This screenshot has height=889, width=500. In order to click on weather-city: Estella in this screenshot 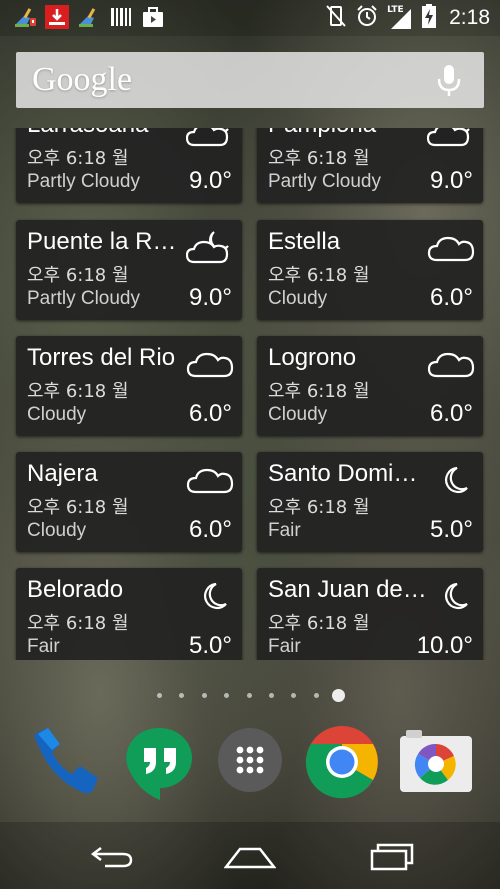, I will do `click(304, 241)`.